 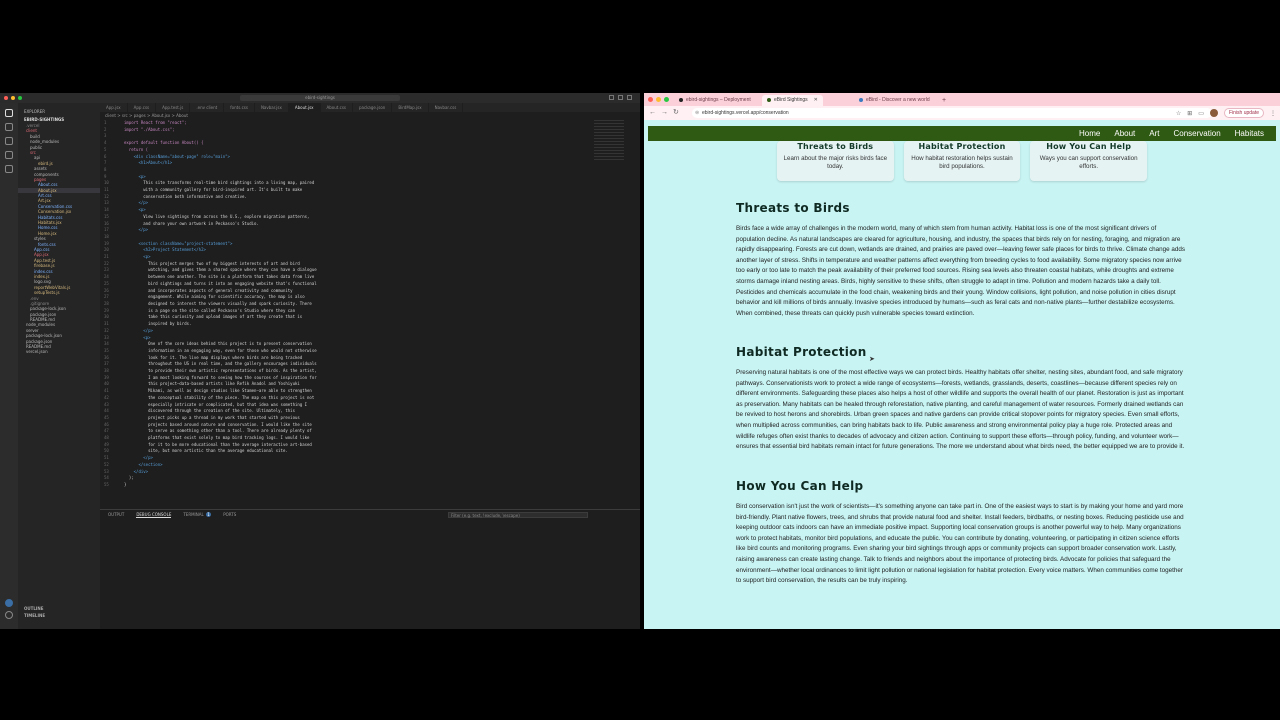 What do you see at coordinates (142, 107) in the screenshot?
I see `editor-tab: App.css` at bounding box center [142, 107].